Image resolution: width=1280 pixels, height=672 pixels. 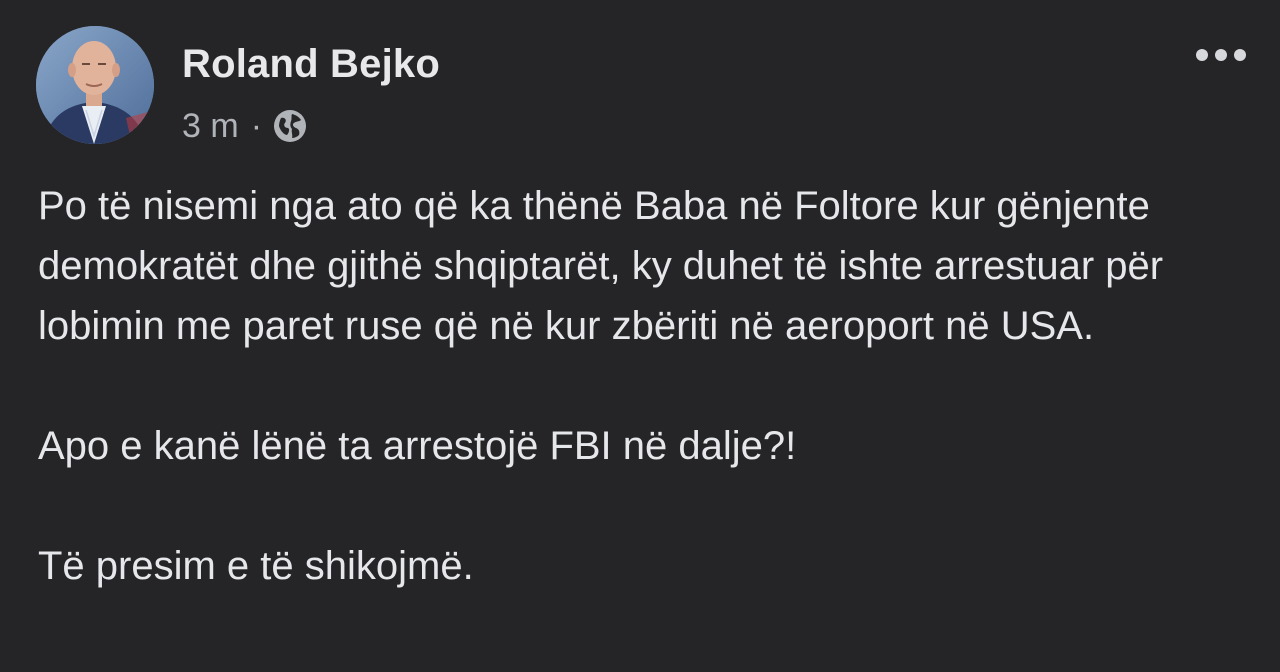 What do you see at coordinates (311, 64) in the screenshot?
I see `author-name: Roland Bejko` at bounding box center [311, 64].